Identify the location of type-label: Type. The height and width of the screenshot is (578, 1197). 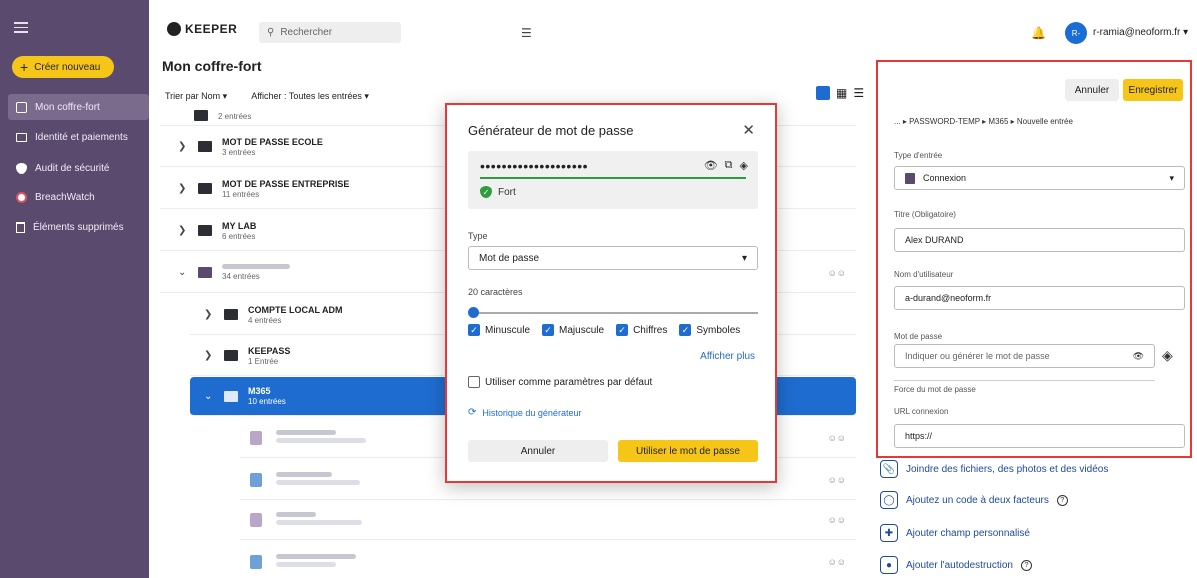
(478, 236).